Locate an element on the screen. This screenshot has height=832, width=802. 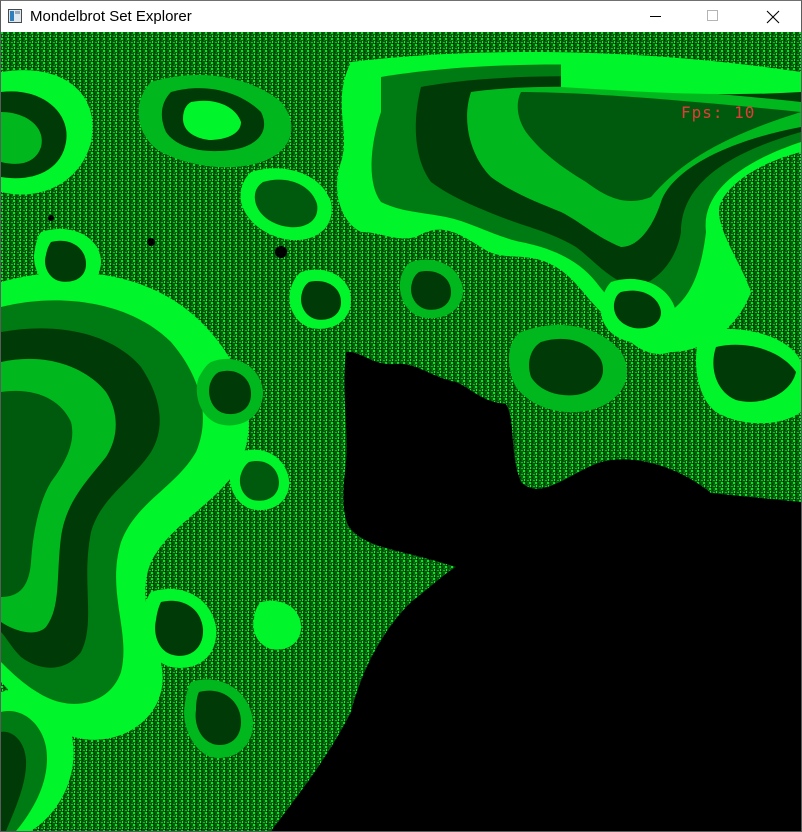
maximize-icon is located at coordinates (712, 15).